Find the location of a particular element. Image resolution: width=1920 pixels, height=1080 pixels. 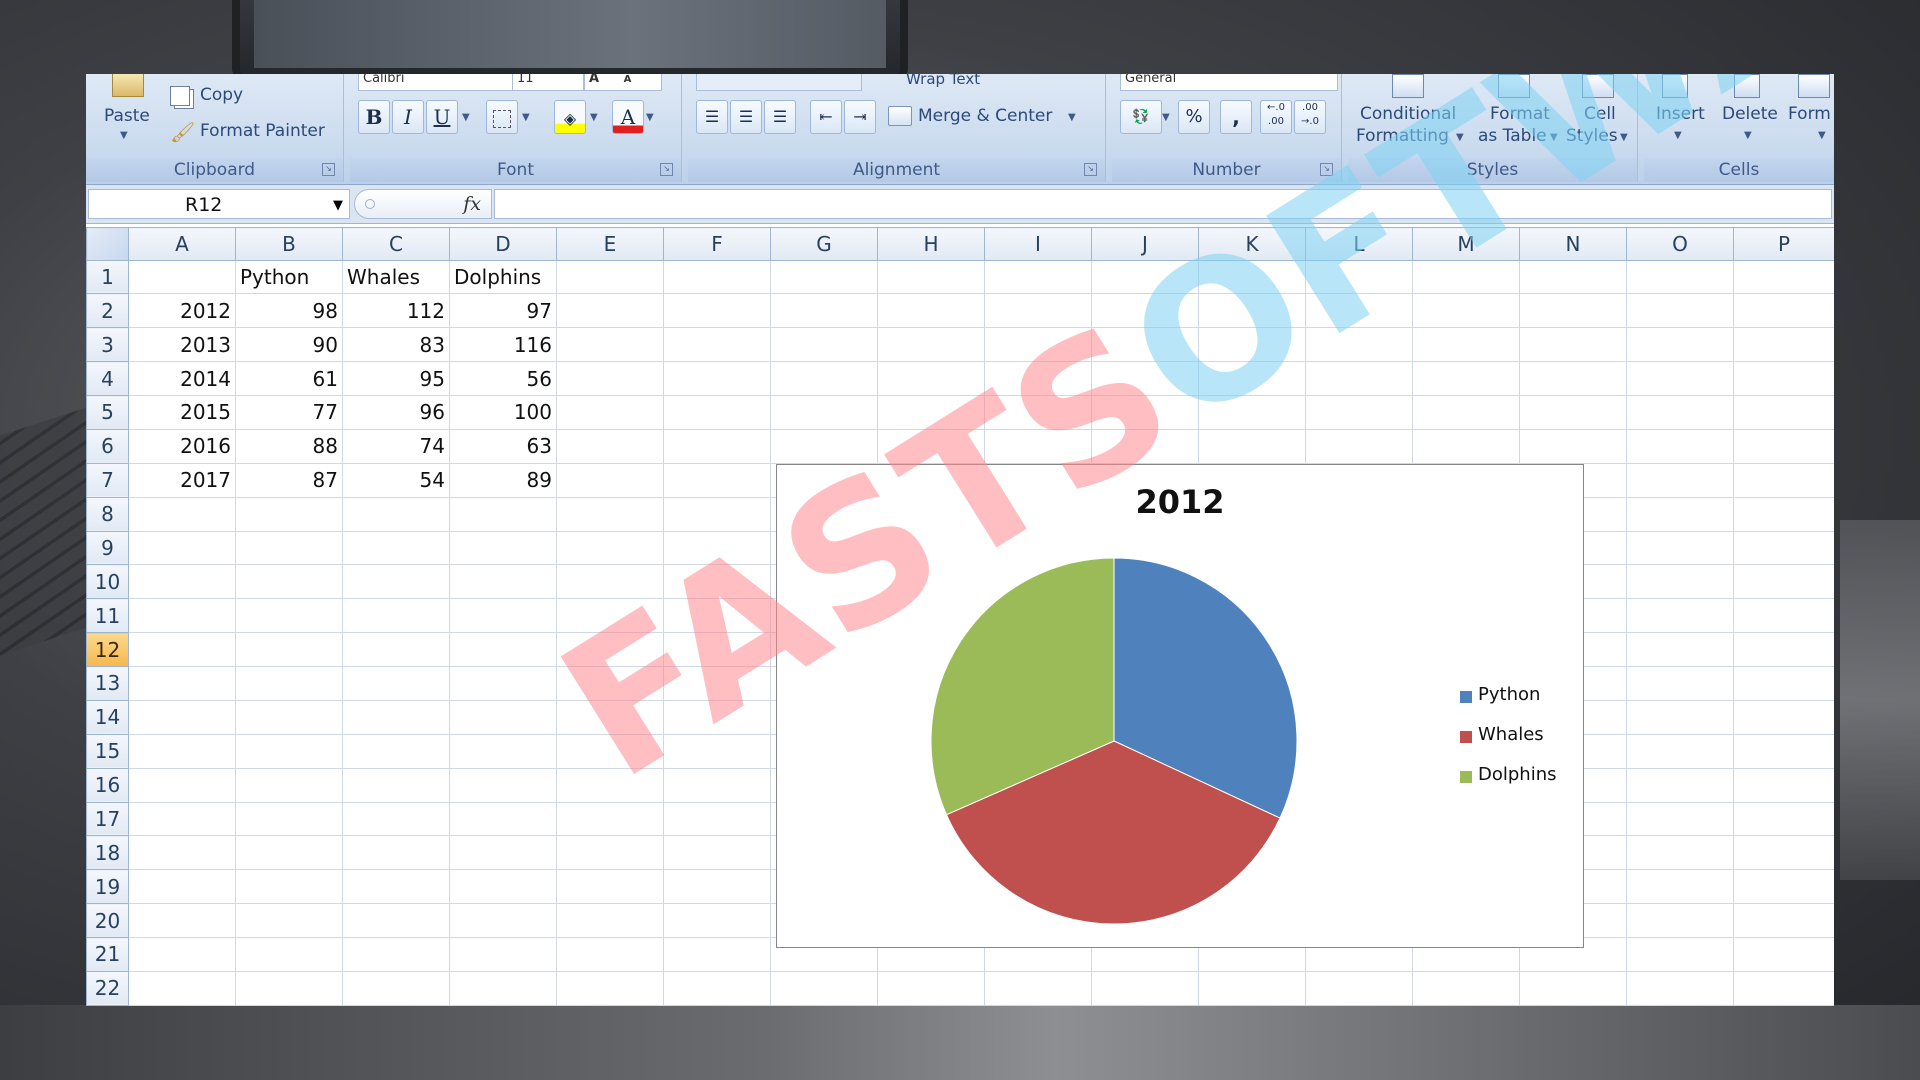

cell-d22 is located at coordinates (503, 988).